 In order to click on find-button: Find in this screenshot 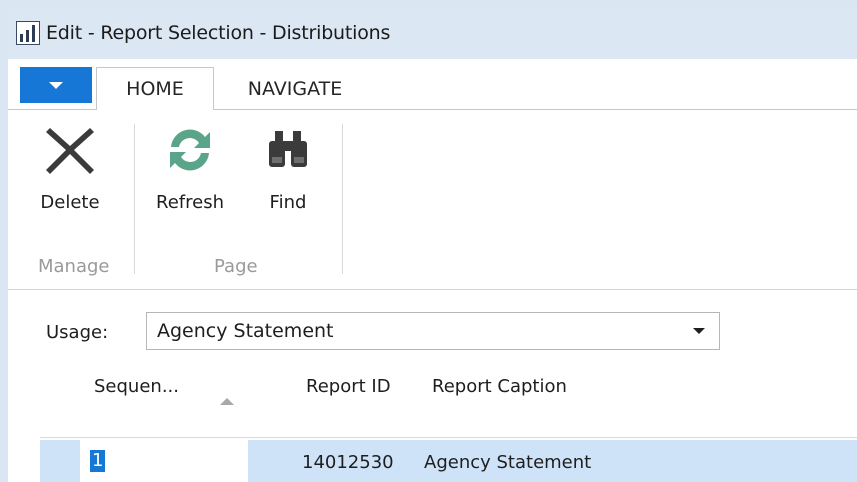, I will do `click(288, 166)`.